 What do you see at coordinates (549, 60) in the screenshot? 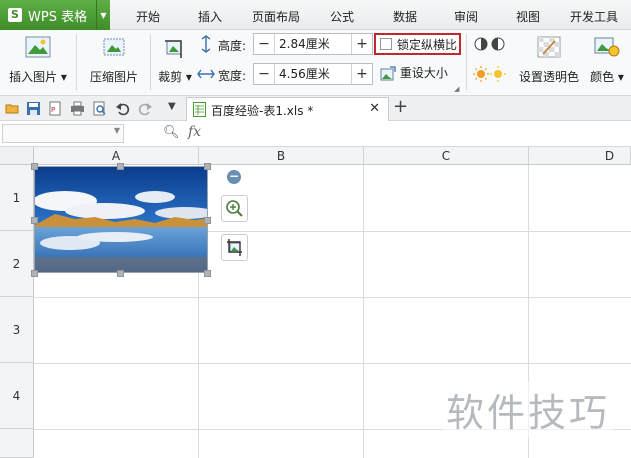
I see `set-transparent-color-button: 设置透明色` at bounding box center [549, 60].